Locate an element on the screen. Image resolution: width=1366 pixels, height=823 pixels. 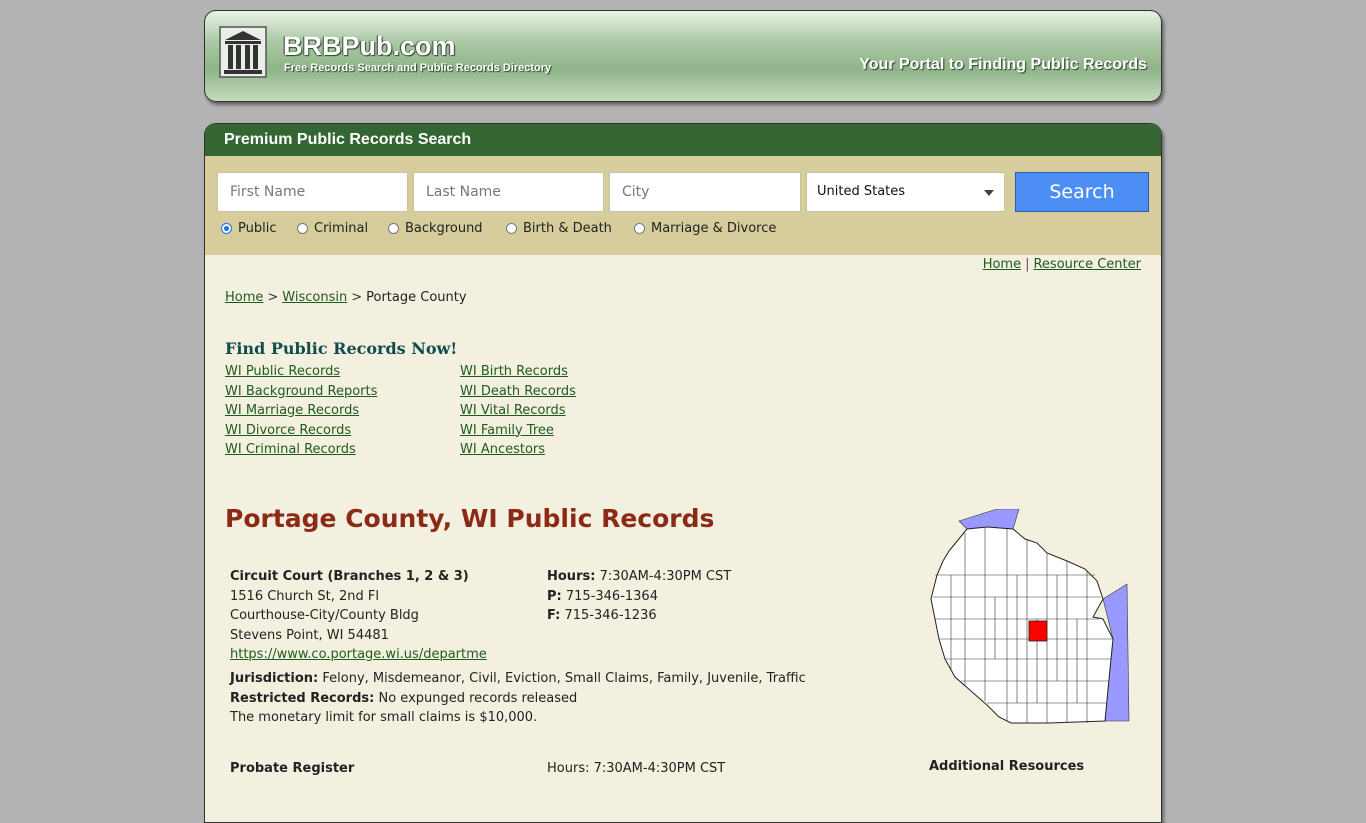
next-office-hours: Hours: 7:30AM-4:30PM CST is located at coordinates (636, 768).